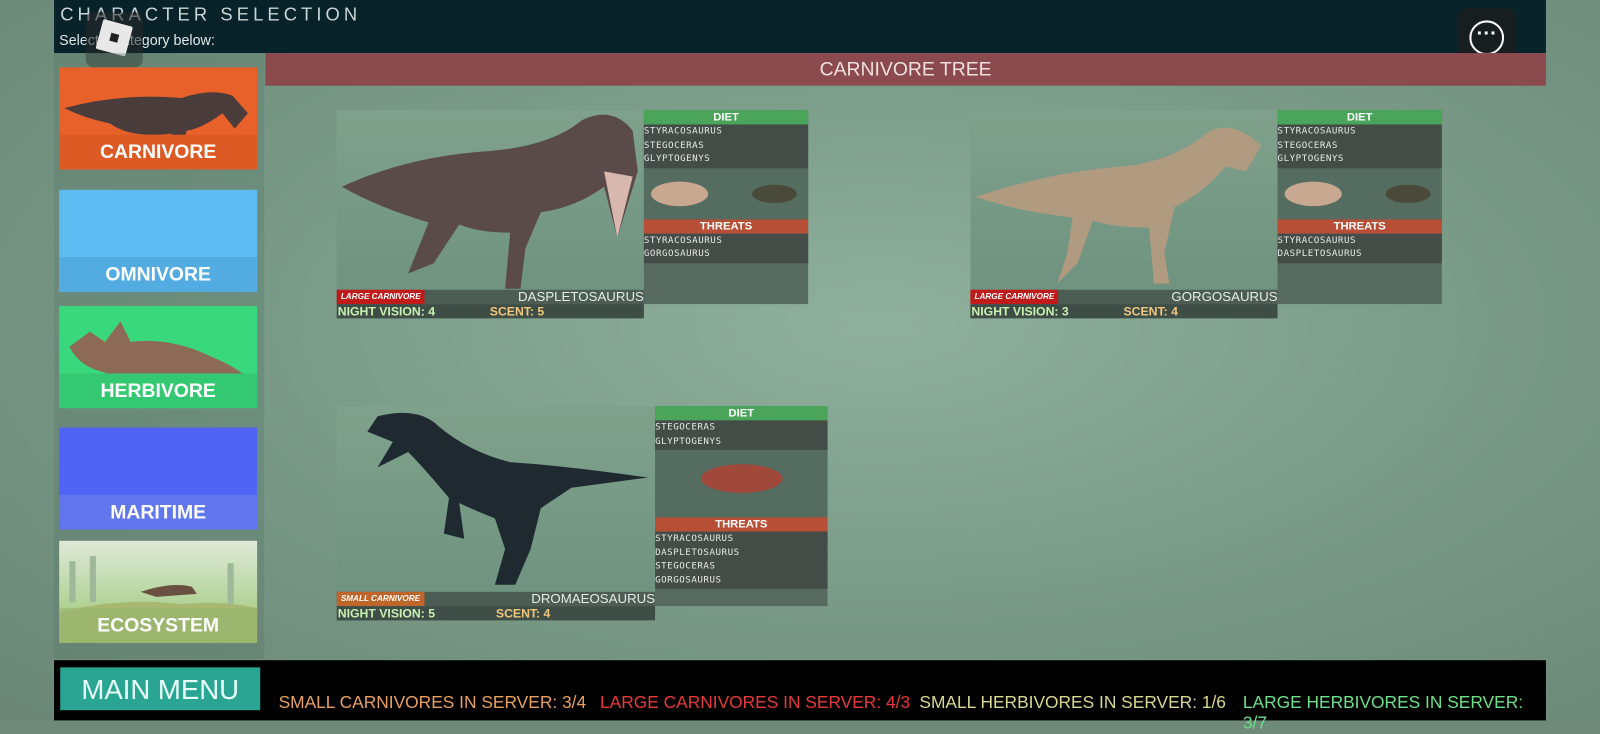 The image size is (1600, 734). Describe the element at coordinates (1072, 702) in the screenshot. I see `small-herbivores-count: SMALL HERBIVORES IN SERVER: 1/6` at that location.